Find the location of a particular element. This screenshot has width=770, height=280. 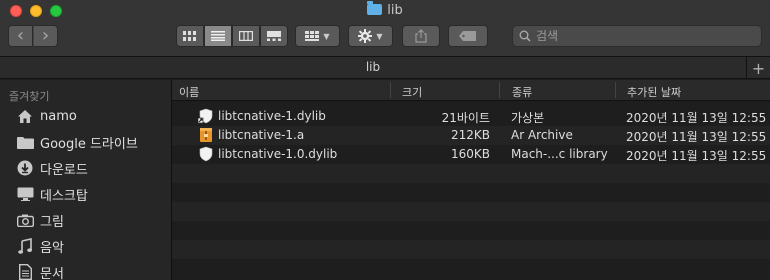

icon-view-button is located at coordinates (190, 36).